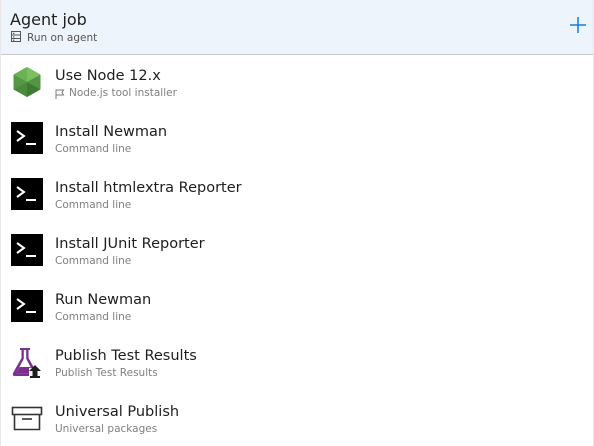 The width and height of the screenshot is (594, 446). I want to click on task-subtitle: Publish Test Results, so click(106, 373).